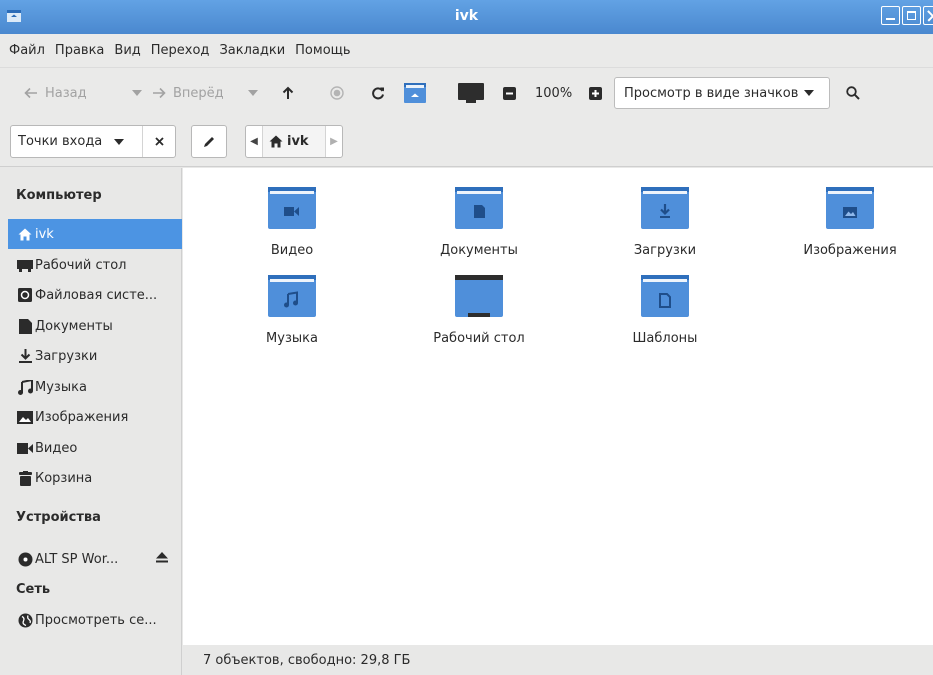 The image size is (933, 675). I want to click on forward-history-dropdown, so click(250, 93).